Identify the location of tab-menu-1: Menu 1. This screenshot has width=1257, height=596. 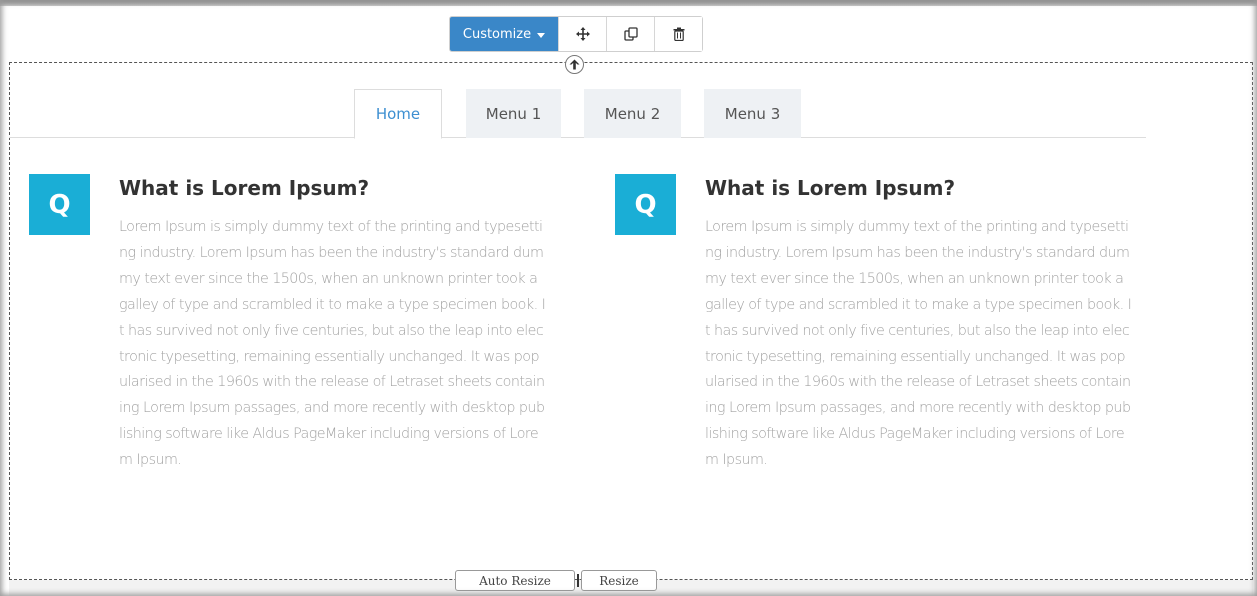
(513, 113).